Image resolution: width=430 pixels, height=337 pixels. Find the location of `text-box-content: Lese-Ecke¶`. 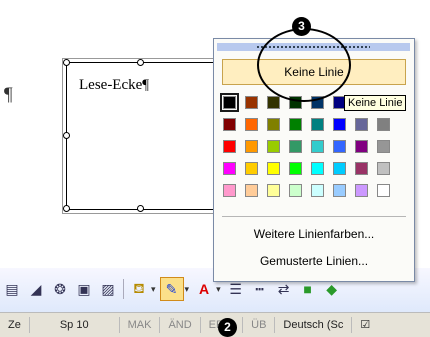

text-box-content: Lese-Ecke¶ is located at coordinates (114, 85).